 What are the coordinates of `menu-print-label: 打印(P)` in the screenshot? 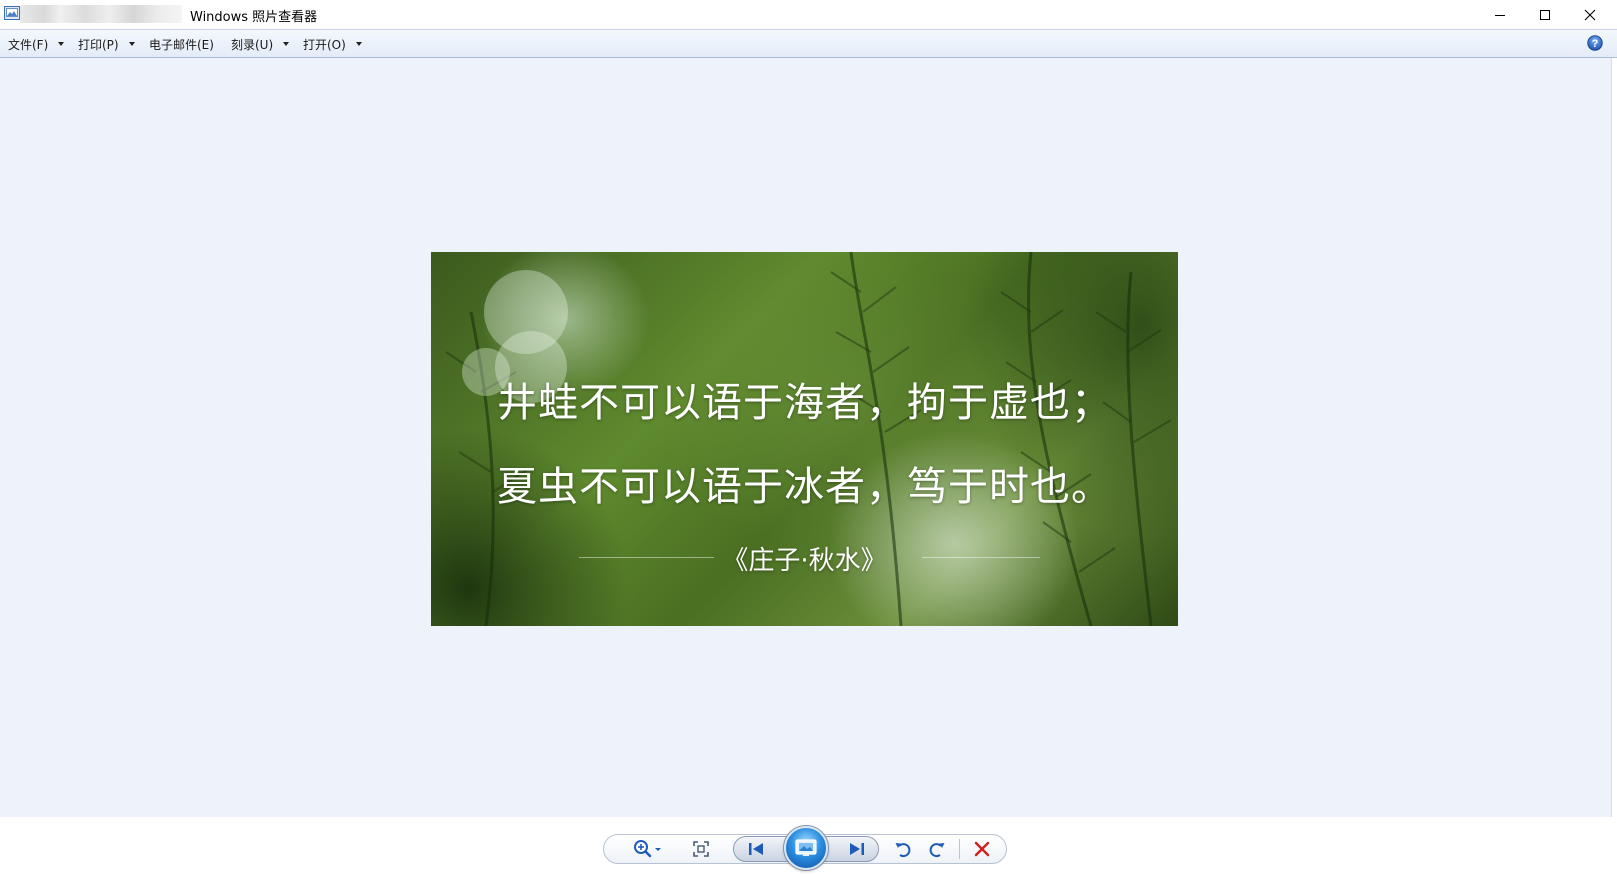 It's located at (98, 44).